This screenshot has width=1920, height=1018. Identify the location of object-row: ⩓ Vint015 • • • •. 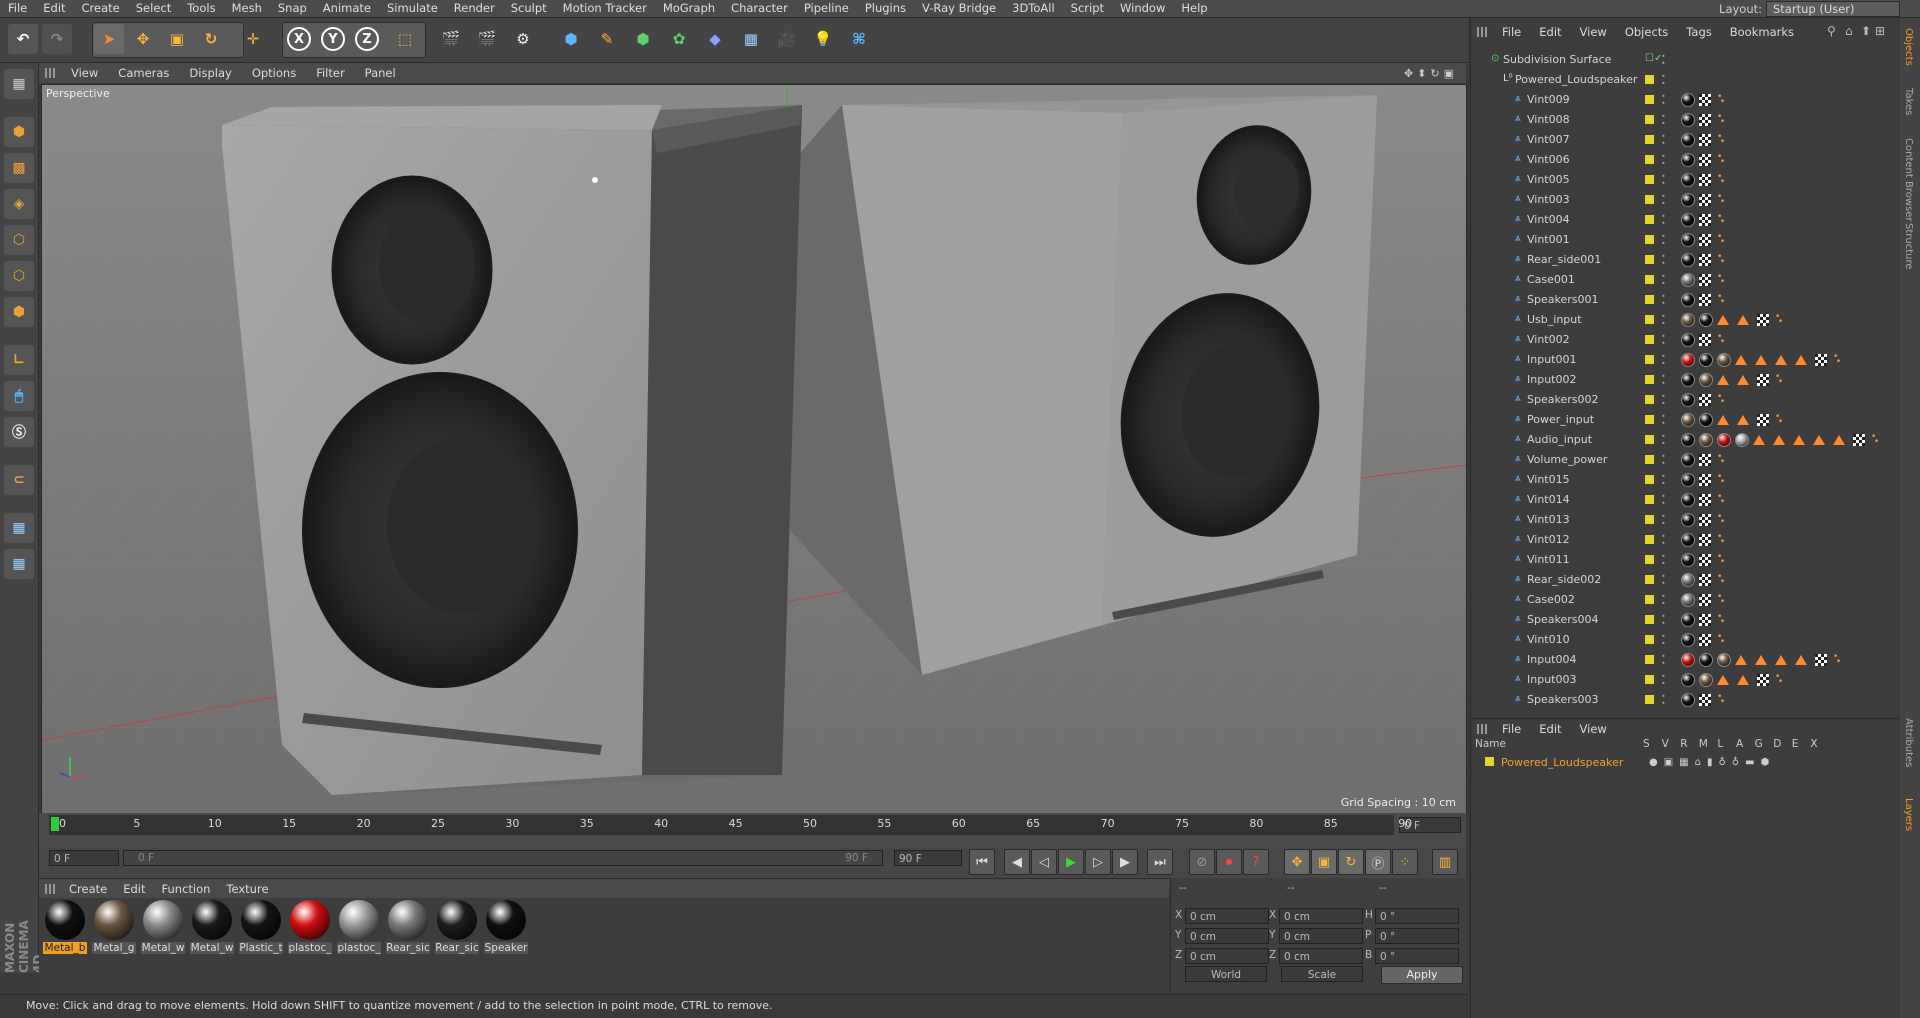
(1686, 480).